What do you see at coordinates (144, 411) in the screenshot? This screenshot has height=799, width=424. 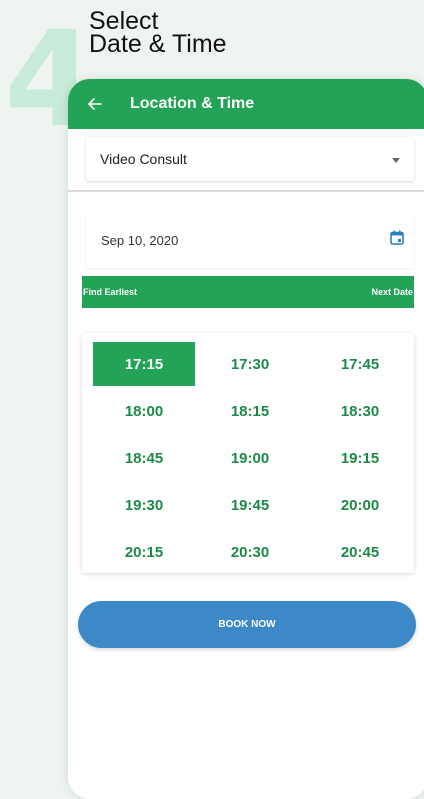 I see `time-slot: 18:00` at bounding box center [144, 411].